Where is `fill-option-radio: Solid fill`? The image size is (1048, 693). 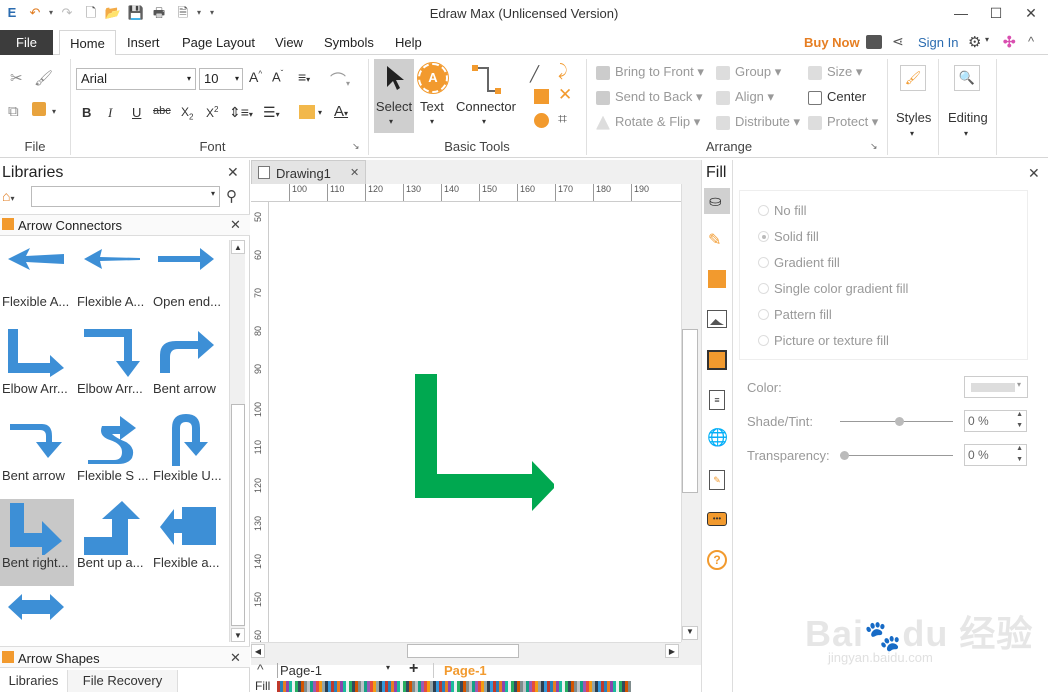
fill-option-radio: Solid fill is located at coordinates (788, 236).